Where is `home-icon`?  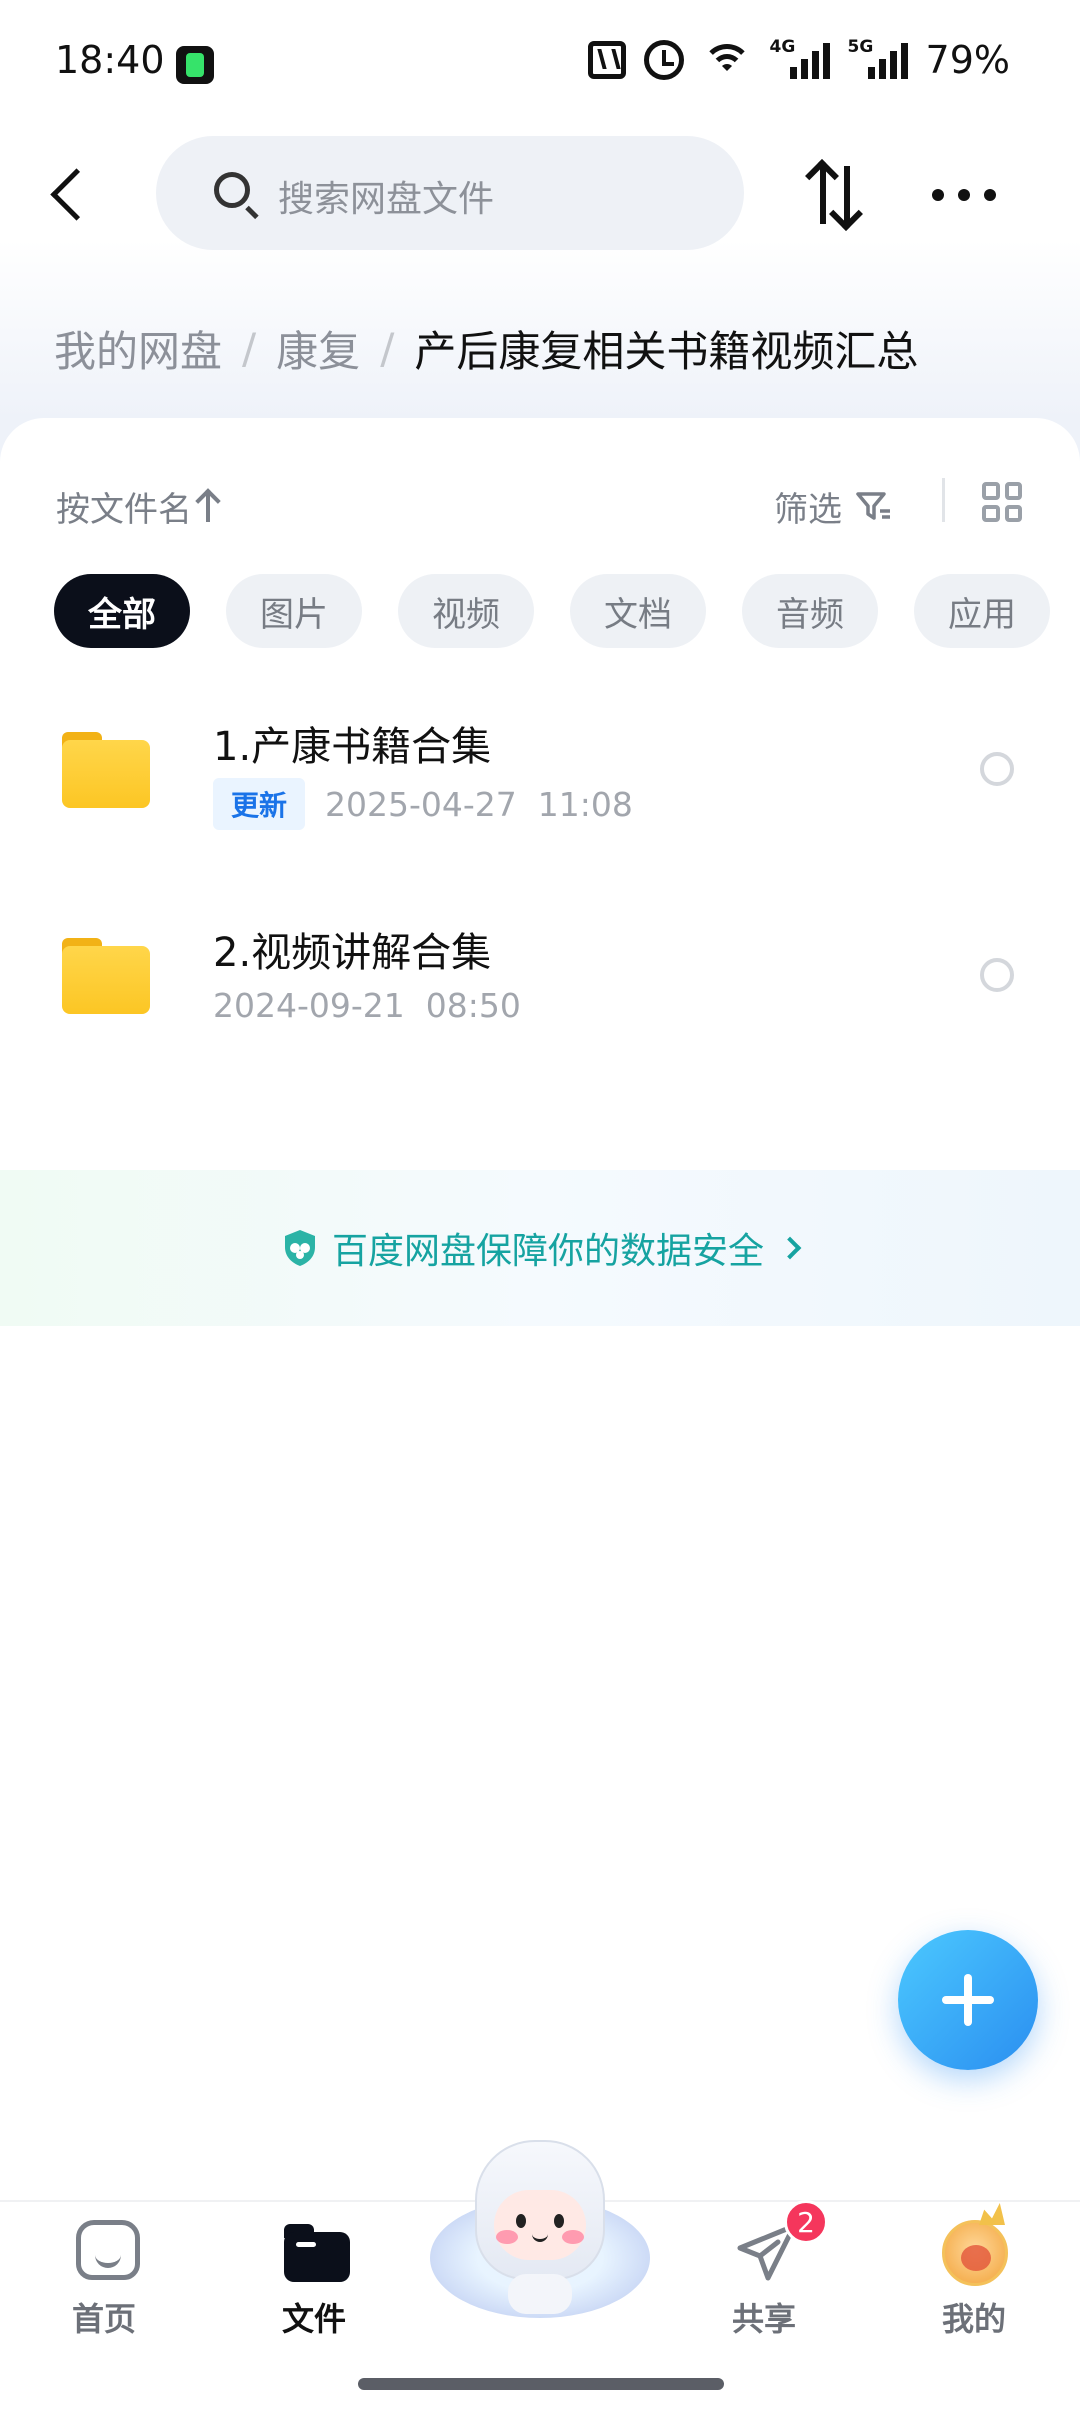
home-icon is located at coordinates (108, 2250).